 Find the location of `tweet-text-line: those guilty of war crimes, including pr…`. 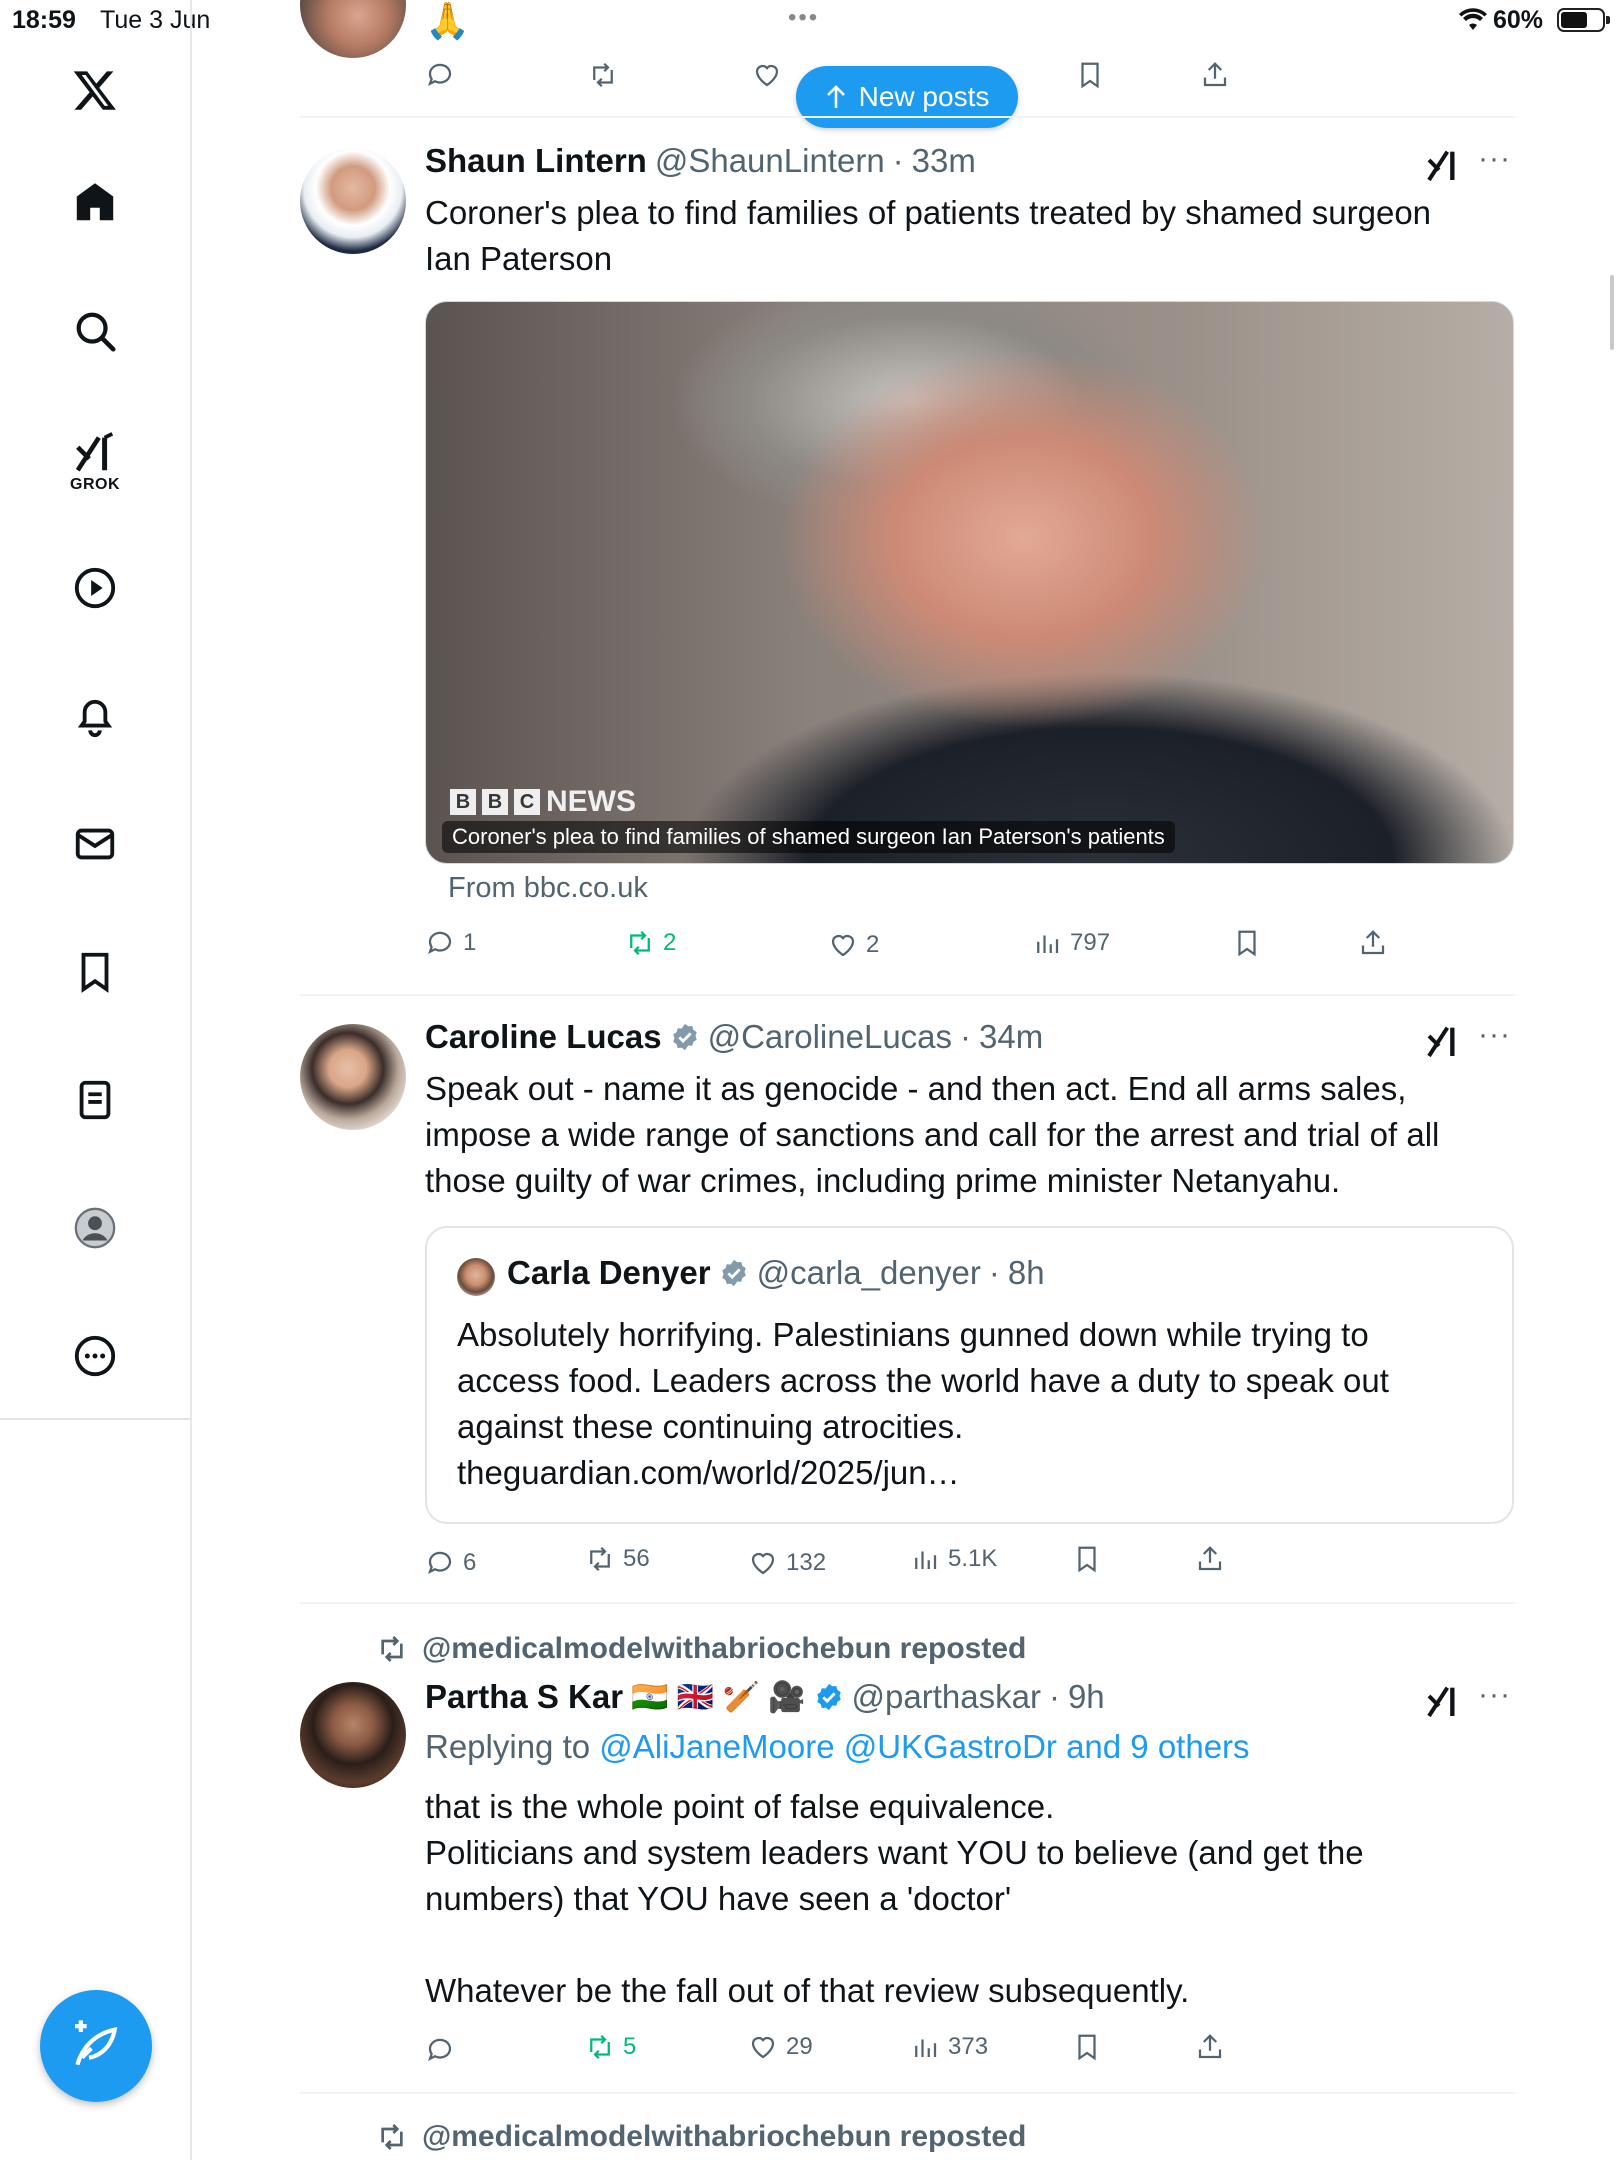

tweet-text-line: those guilty of war crimes, including pr… is located at coordinates (883, 1180).